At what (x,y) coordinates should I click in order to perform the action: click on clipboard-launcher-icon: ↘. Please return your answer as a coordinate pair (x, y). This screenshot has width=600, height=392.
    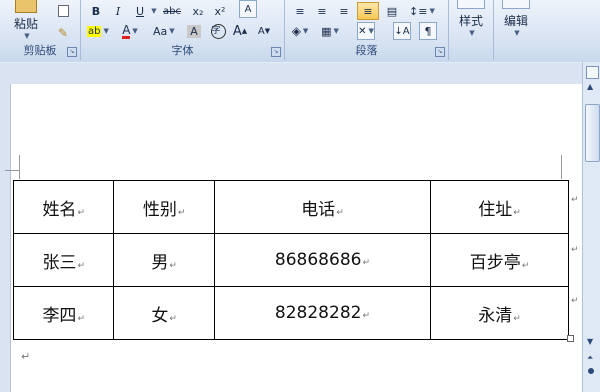
    Looking at the image, I should click on (72, 52).